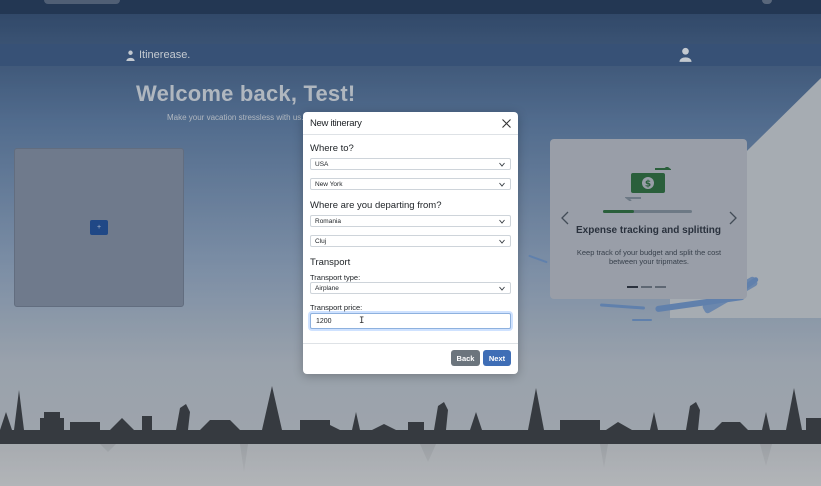  Describe the element at coordinates (330, 262) in the screenshot. I see `transport-heading: Transport` at that location.